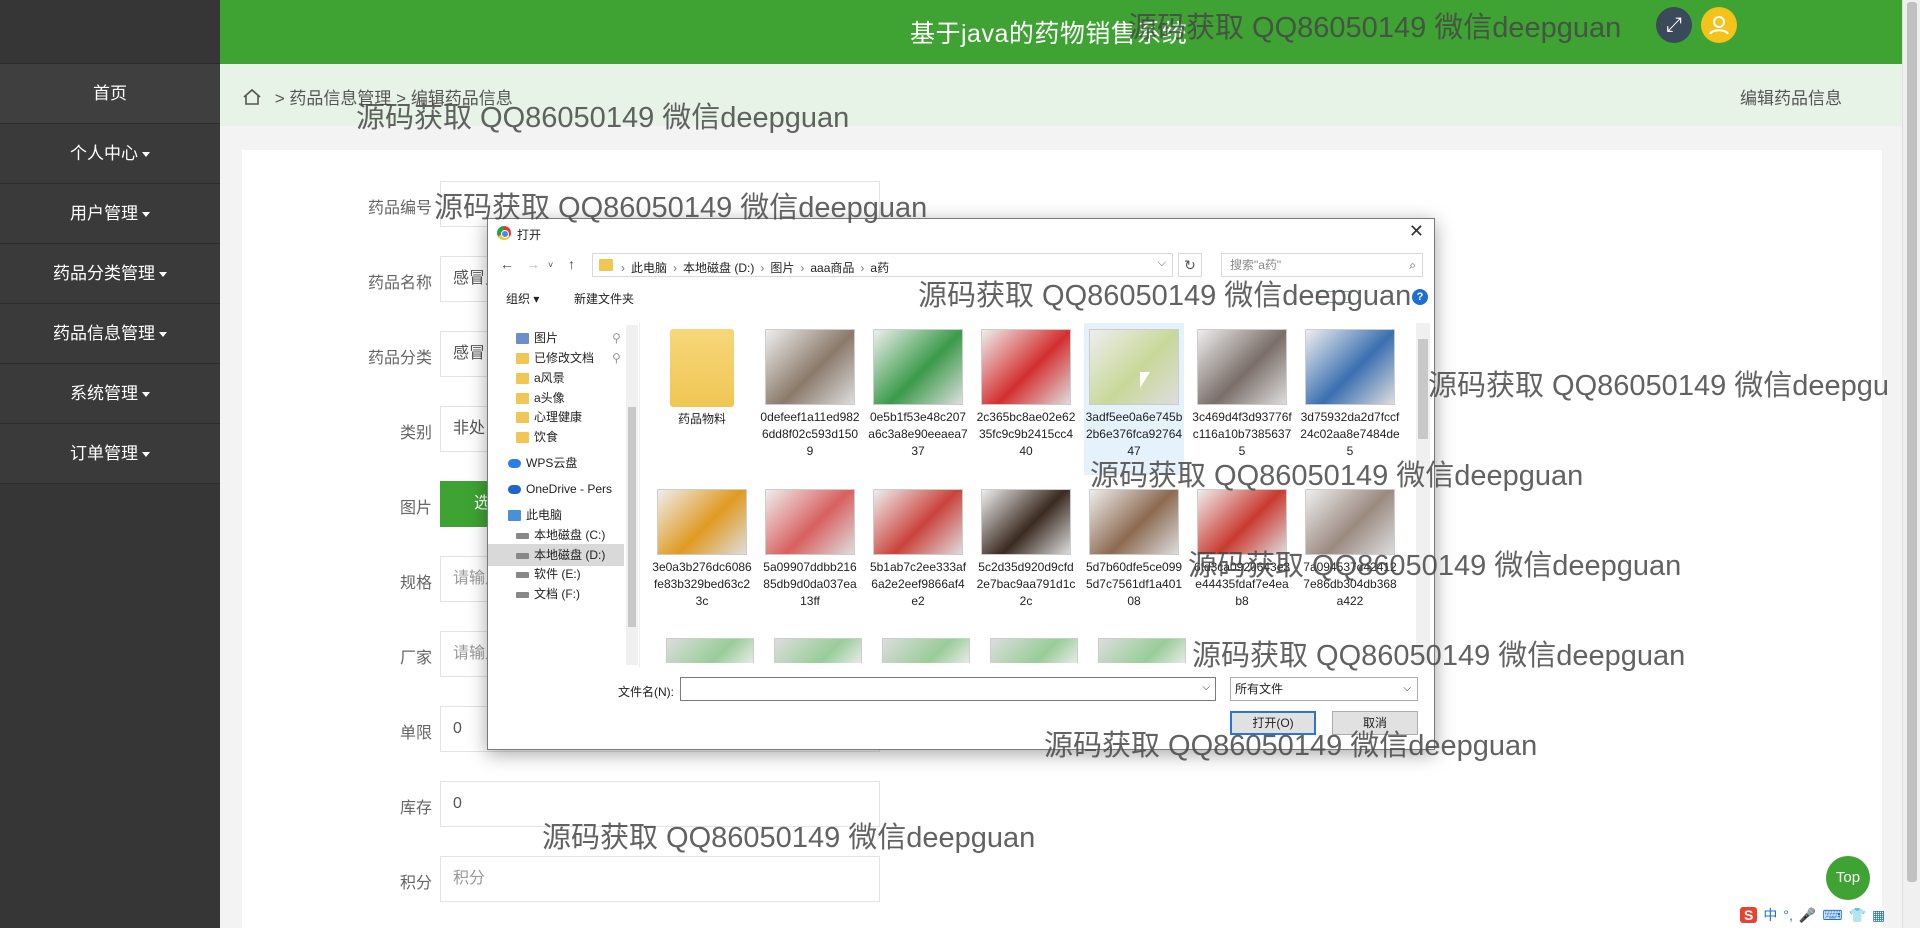 The image size is (1920, 928). Describe the element at coordinates (660, 879) in the screenshot. I see `form-input: 积分` at that location.